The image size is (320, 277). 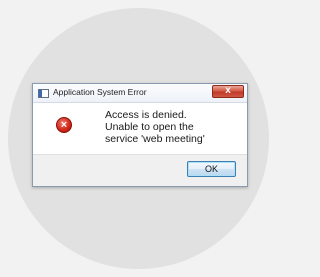 What do you see at coordinates (149, 127) in the screenshot?
I see `message-line: Unable to open the` at bounding box center [149, 127].